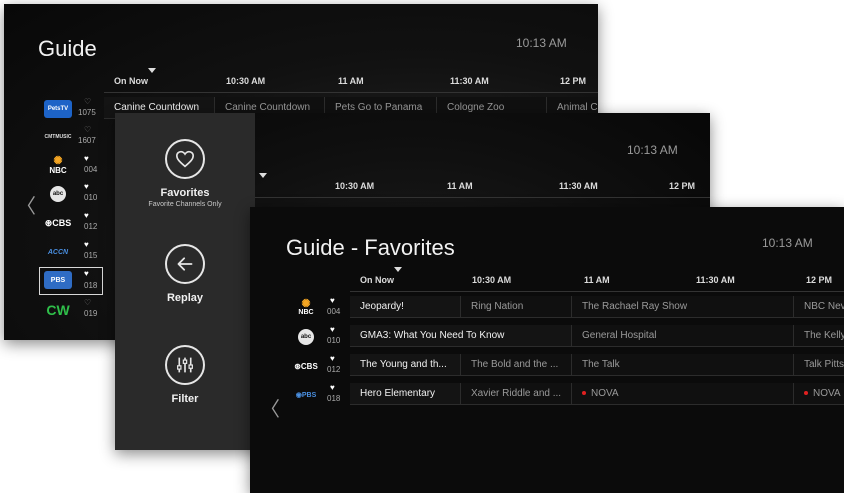 Image resolution: width=844 pixels, height=493 pixels. I want to click on channel-row: ⊛ CBS ♥ 012, so click(75, 222).